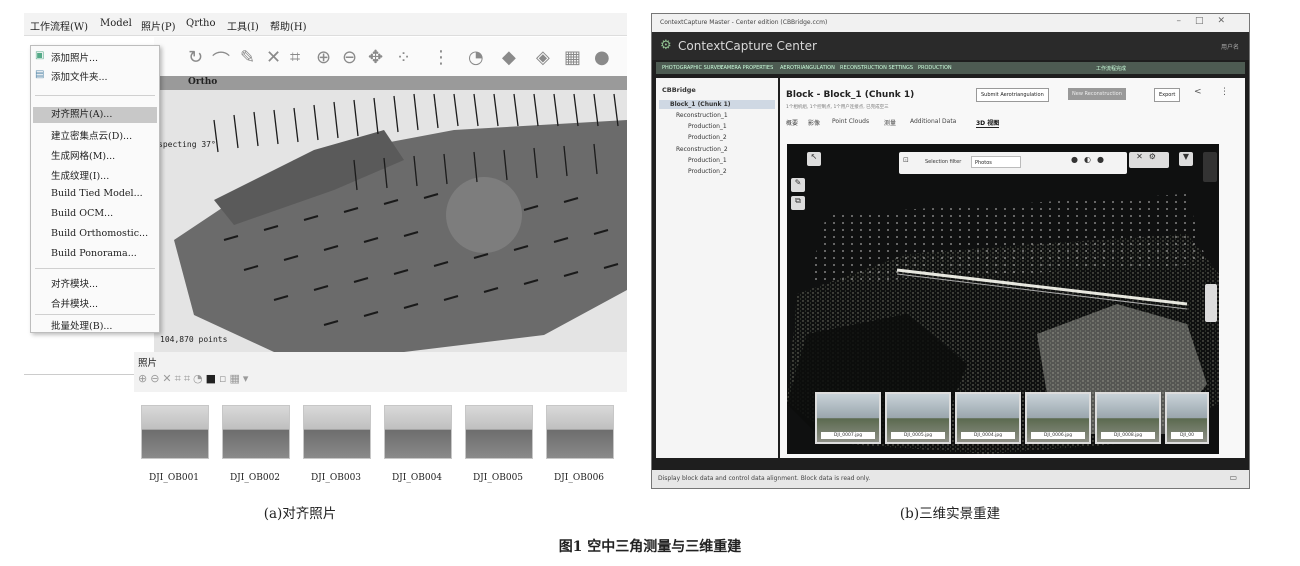 The width and height of the screenshot is (1300, 566). Describe the element at coordinates (692, 68) in the screenshot. I see `step-label: PHOTOGRAPHIC SURVEY` at that location.